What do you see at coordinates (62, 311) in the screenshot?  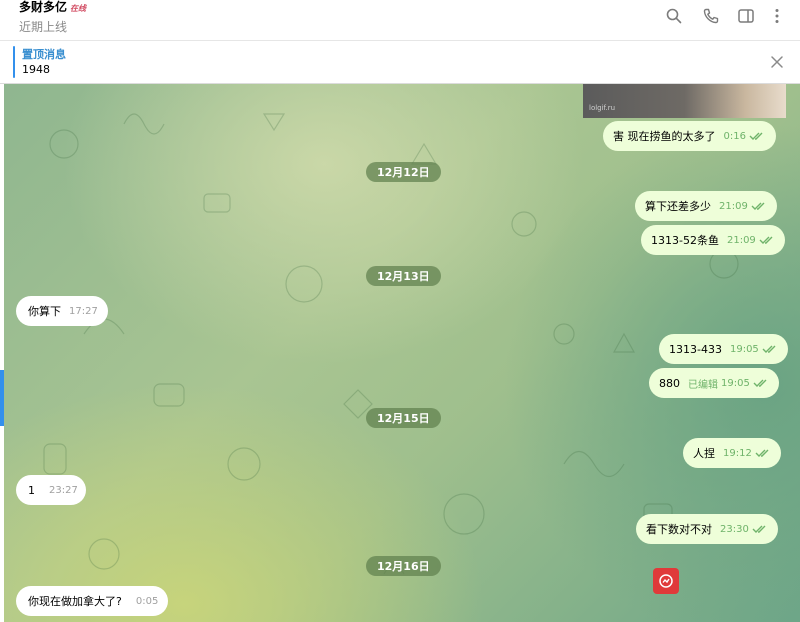 I see `message-bubble: 你算下 17:27` at bounding box center [62, 311].